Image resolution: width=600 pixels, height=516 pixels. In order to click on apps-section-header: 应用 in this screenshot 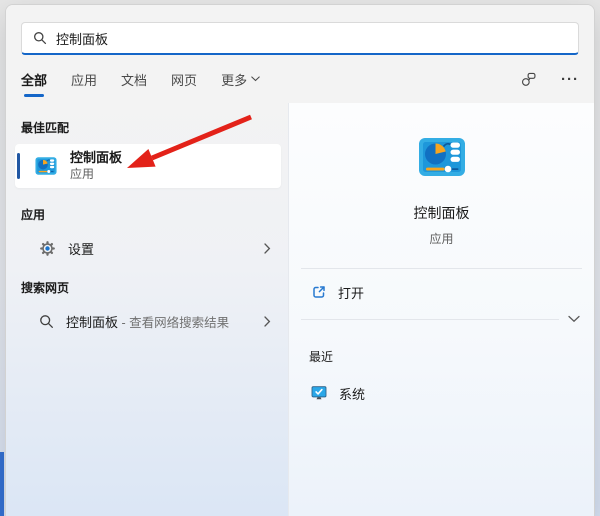, I will do `click(33, 215)`.